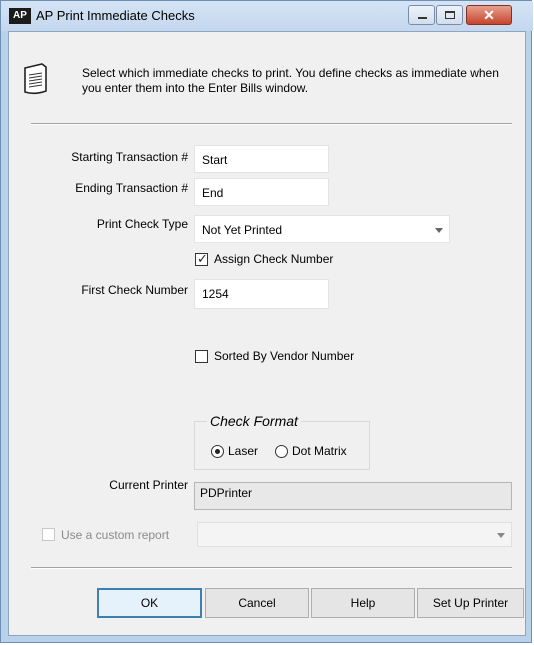 This screenshot has width=534, height=645. I want to click on maximize-icon, so click(450, 15).